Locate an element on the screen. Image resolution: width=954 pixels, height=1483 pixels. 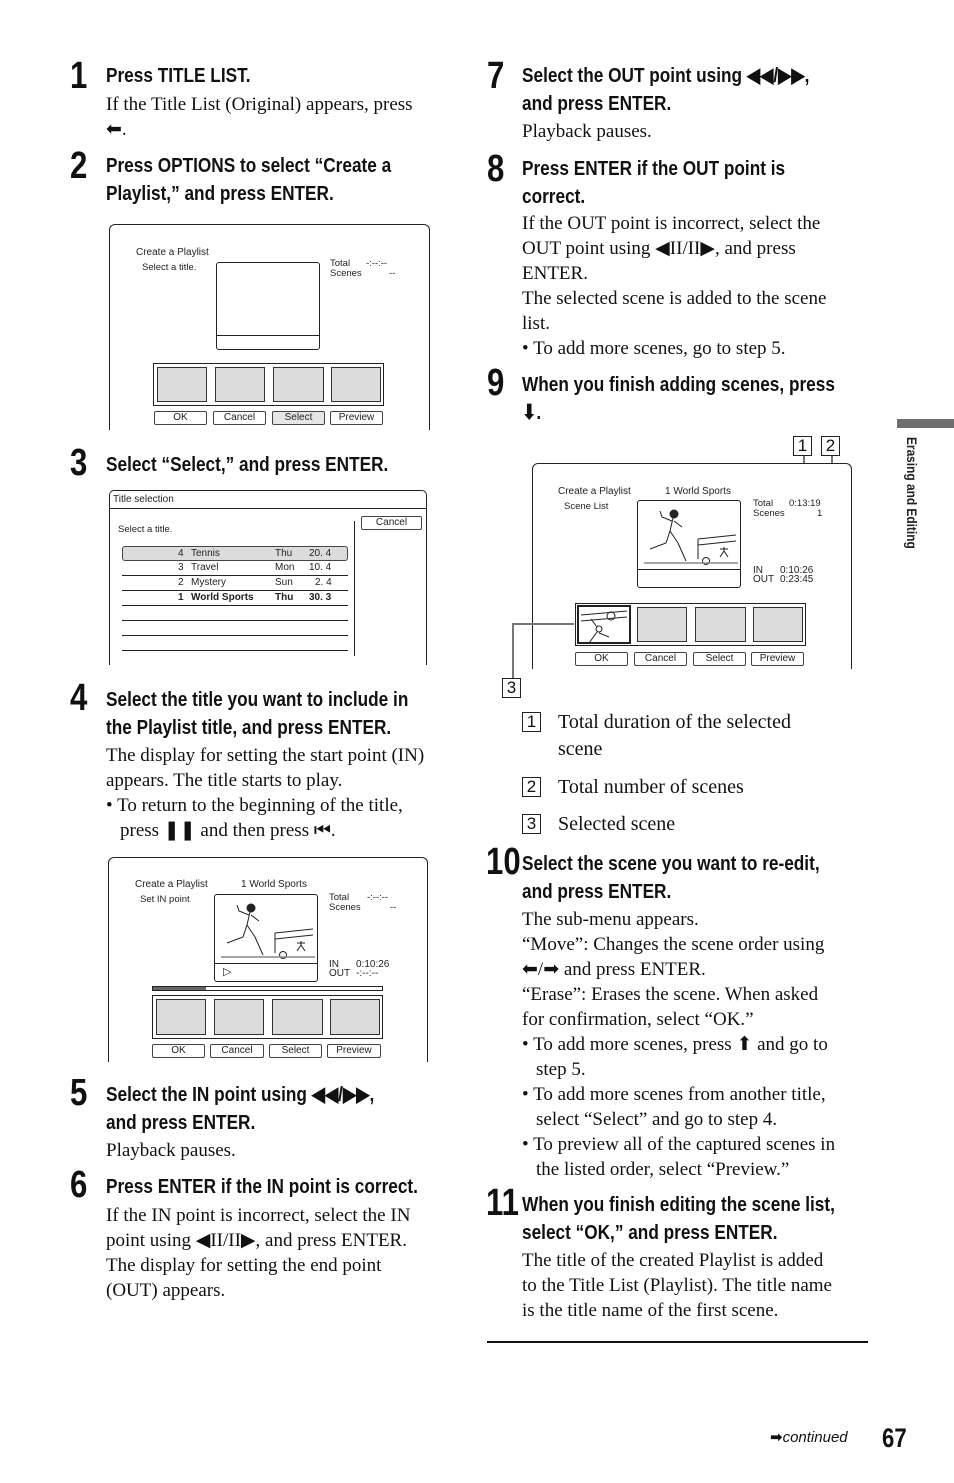
step-number: 9 is located at coordinates (496, 383).